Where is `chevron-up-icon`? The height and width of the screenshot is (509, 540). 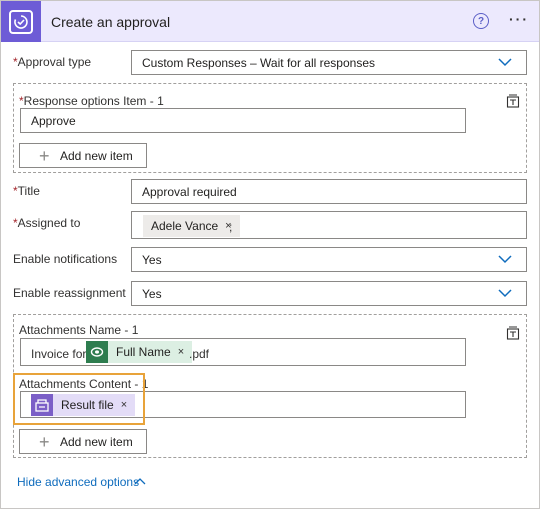 chevron-up-icon is located at coordinates (140, 481).